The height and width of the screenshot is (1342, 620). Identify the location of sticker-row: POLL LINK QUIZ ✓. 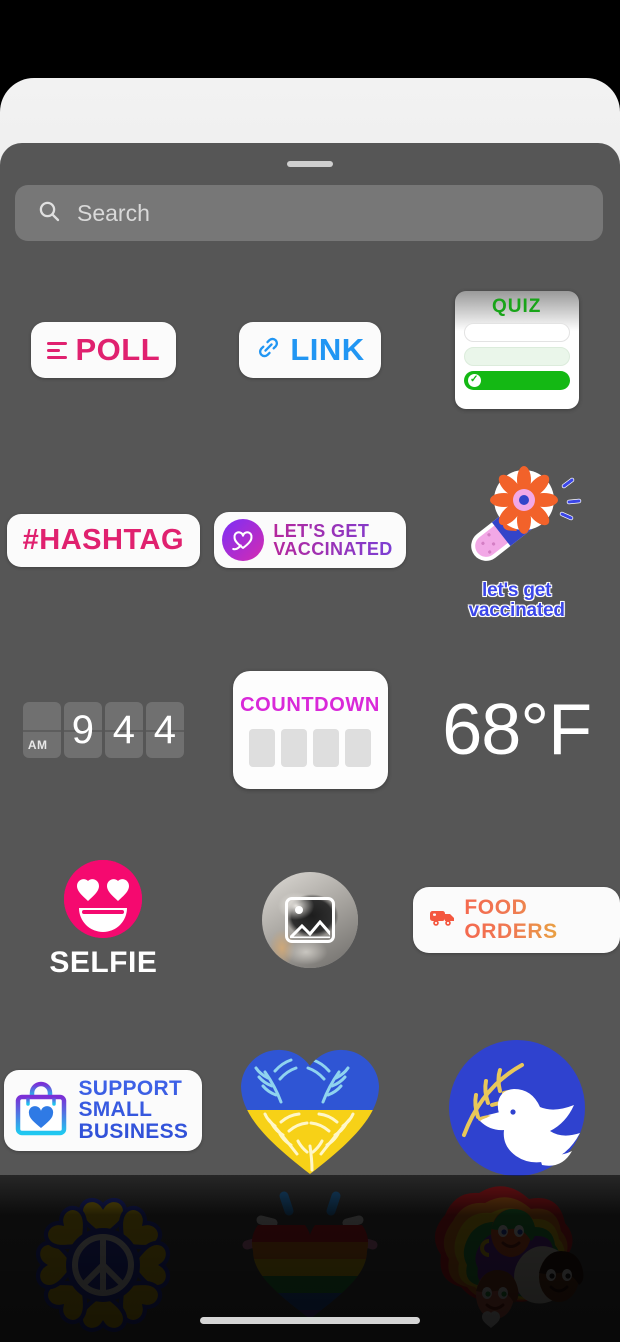
(310, 350).